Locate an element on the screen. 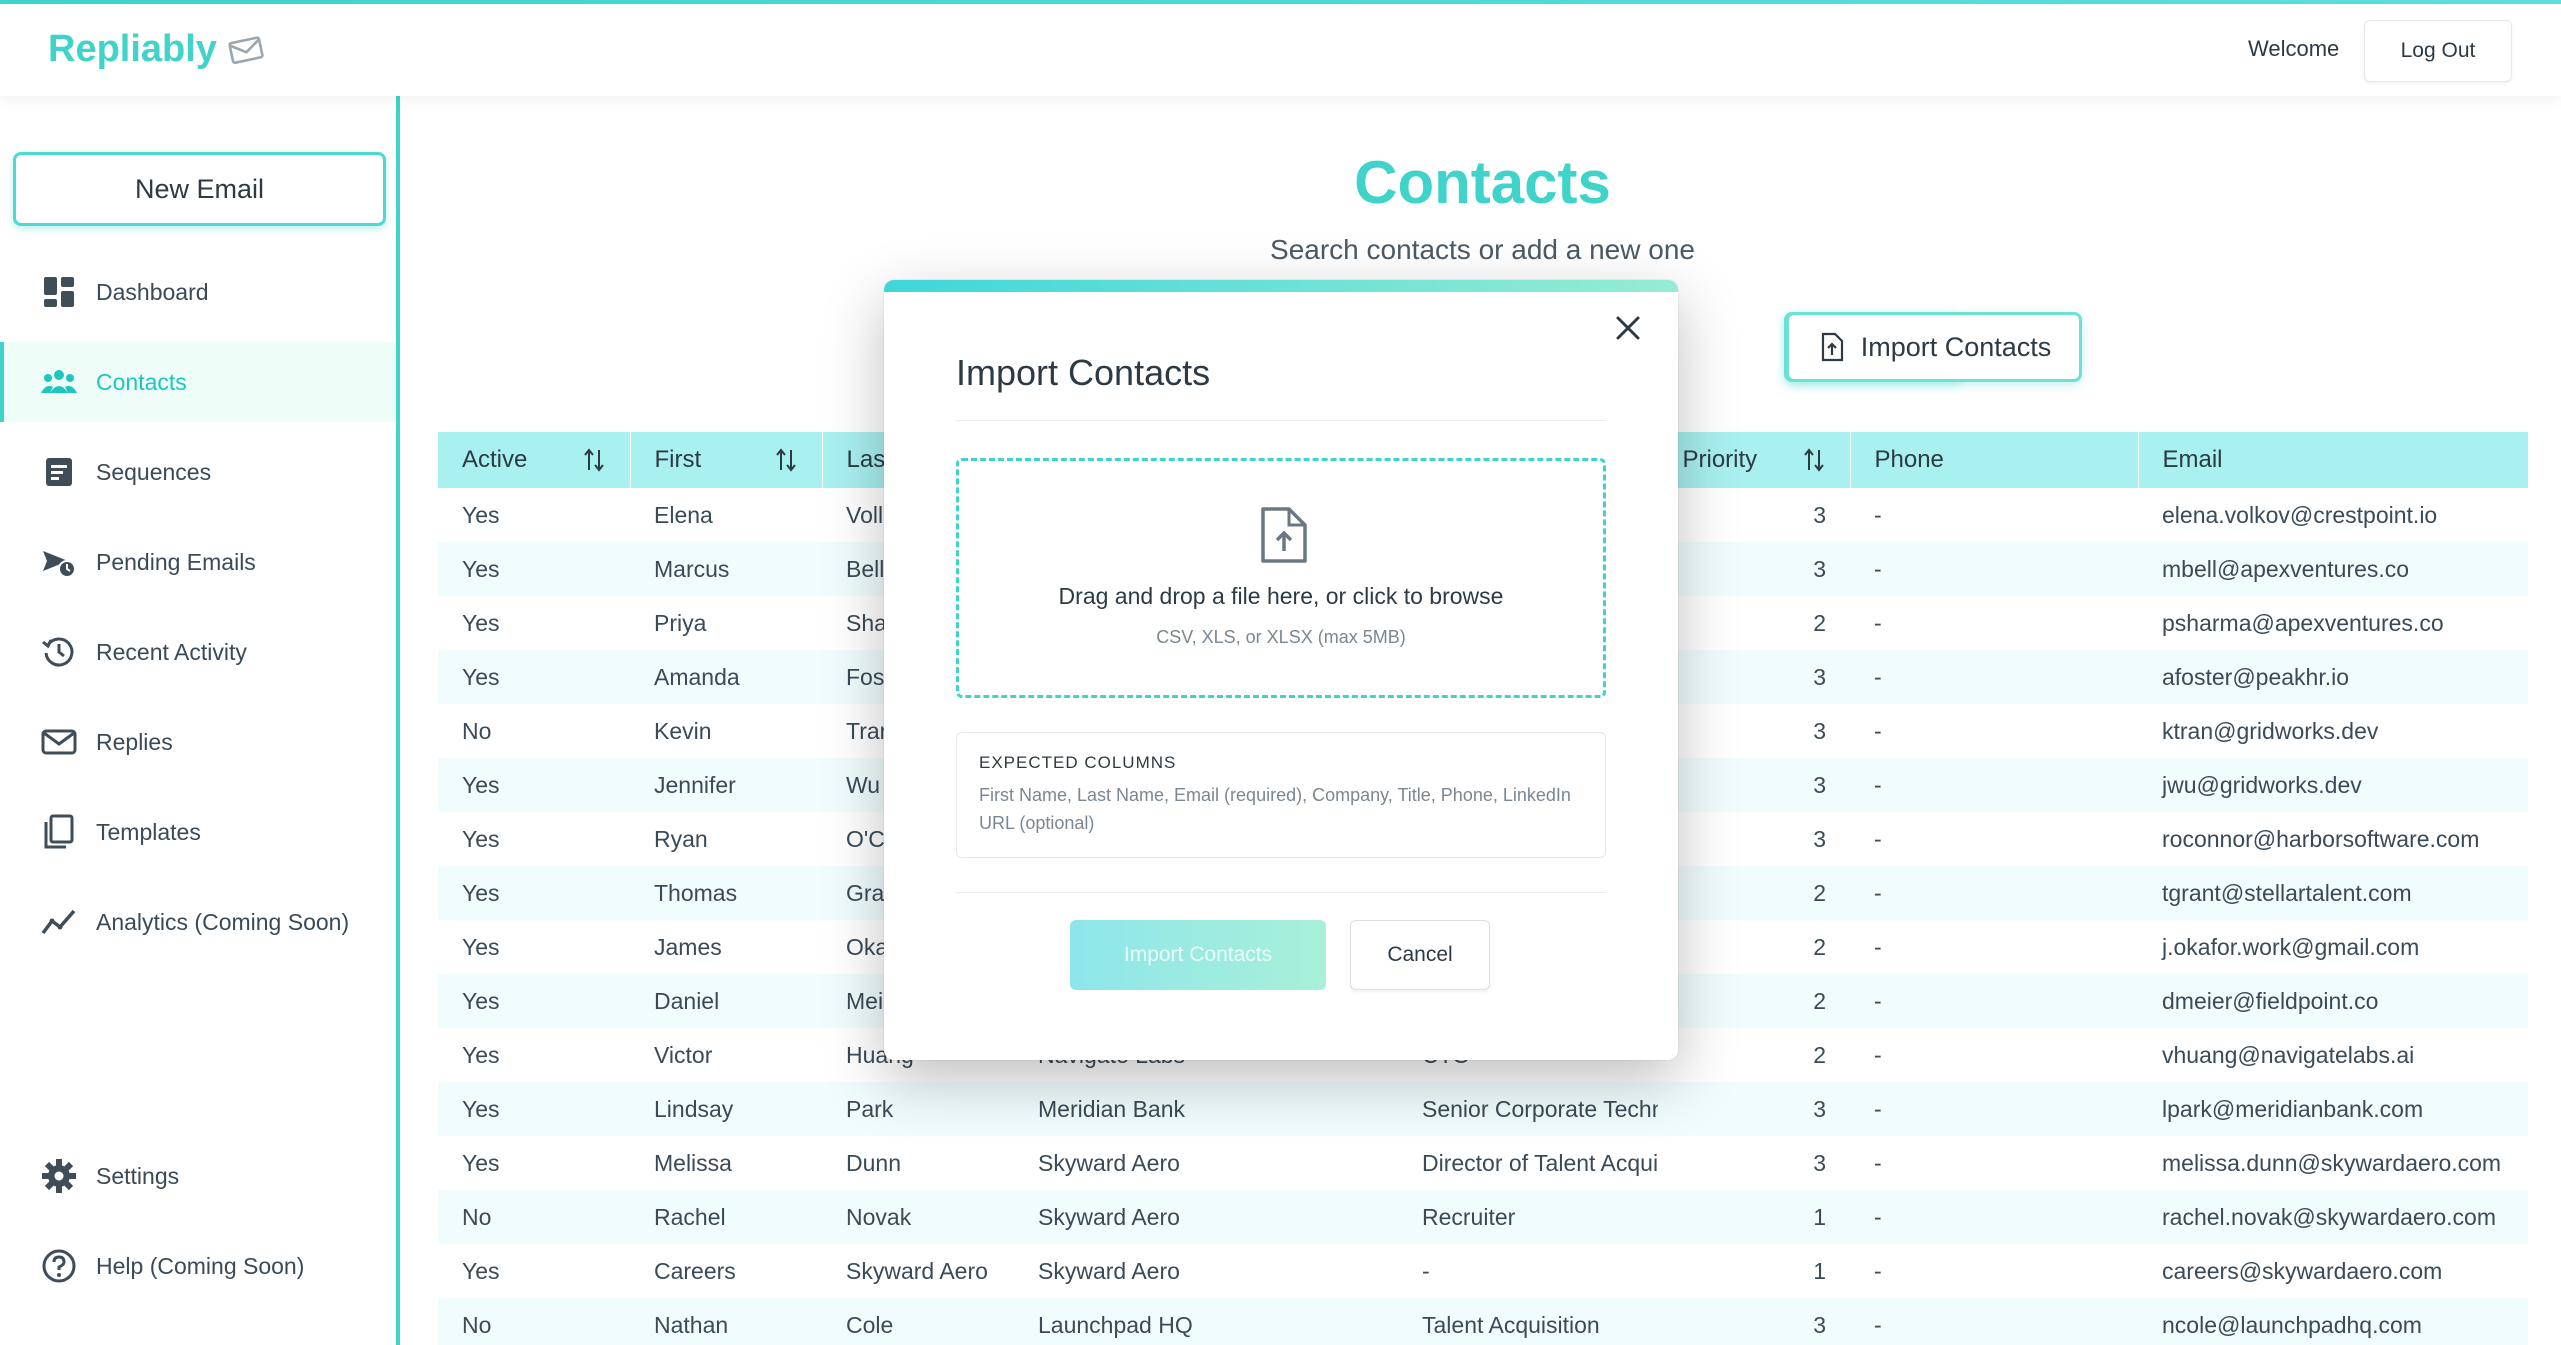 The width and height of the screenshot is (2561, 1345). modal-accent-bar is located at coordinates (1281, 286).